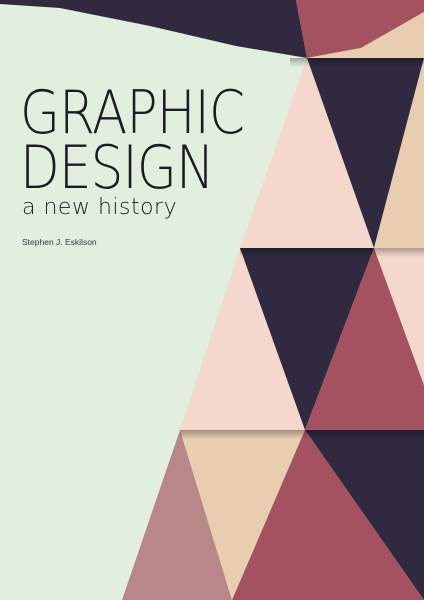  I want to click on top-navy-band, so click(153, 29).